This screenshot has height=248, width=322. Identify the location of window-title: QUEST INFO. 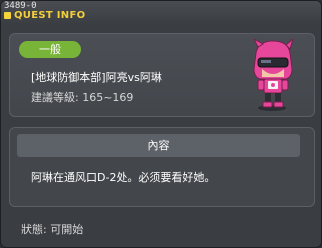
(50, 15).